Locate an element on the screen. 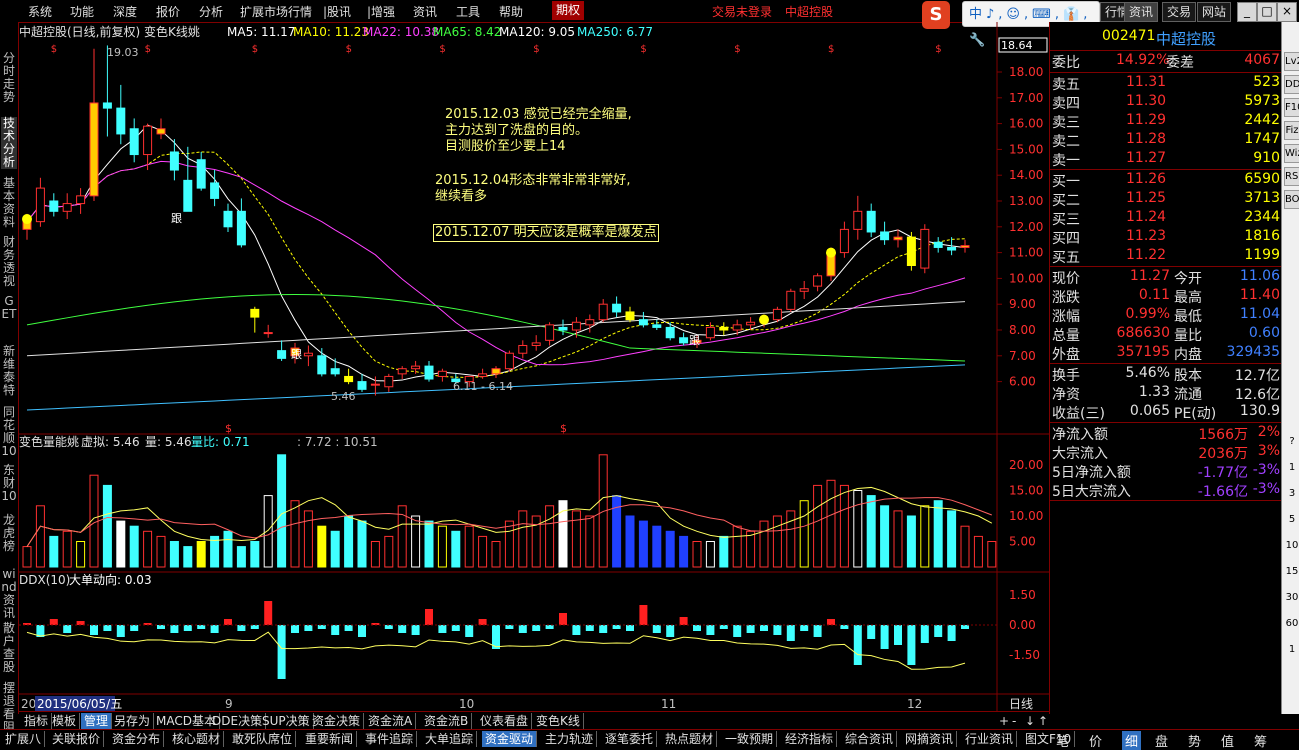 This screenshot has height=750, width=1299. detail-tab: 价 is located at coordinates (1095, 740).